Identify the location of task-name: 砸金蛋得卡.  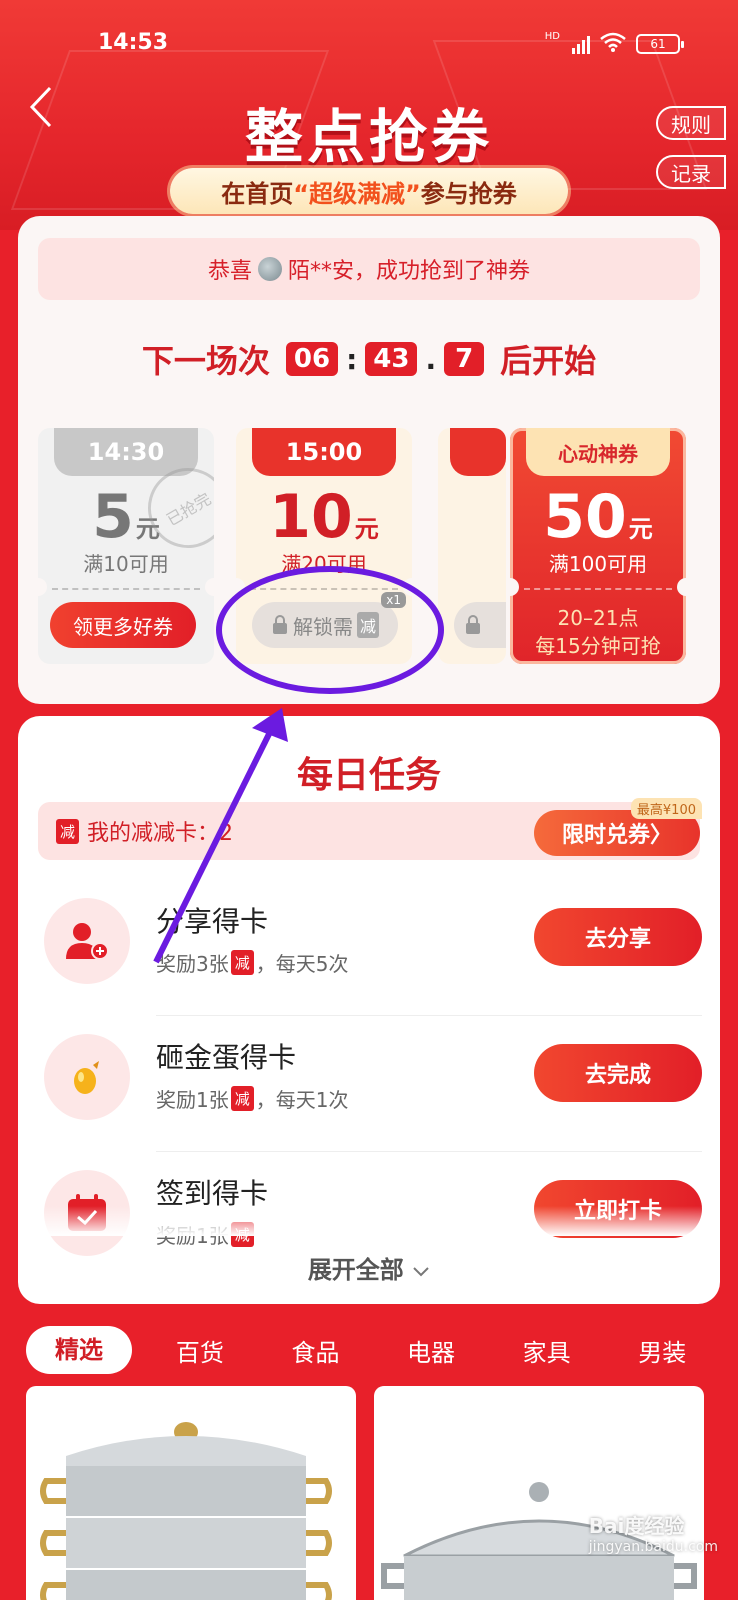
(226, 1057).